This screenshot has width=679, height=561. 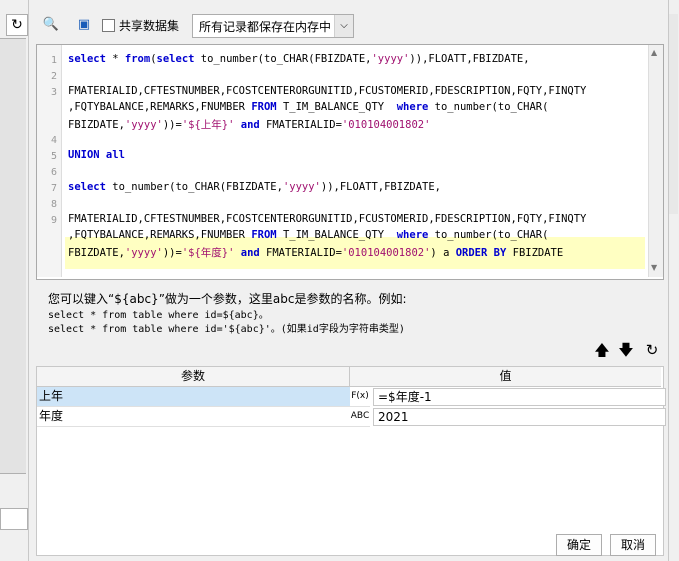 What do you see at coordinates (655, 161) in the screenshot?
I see `editor-scrollbar: ▲ ▼` at bounding box center [655, 161].